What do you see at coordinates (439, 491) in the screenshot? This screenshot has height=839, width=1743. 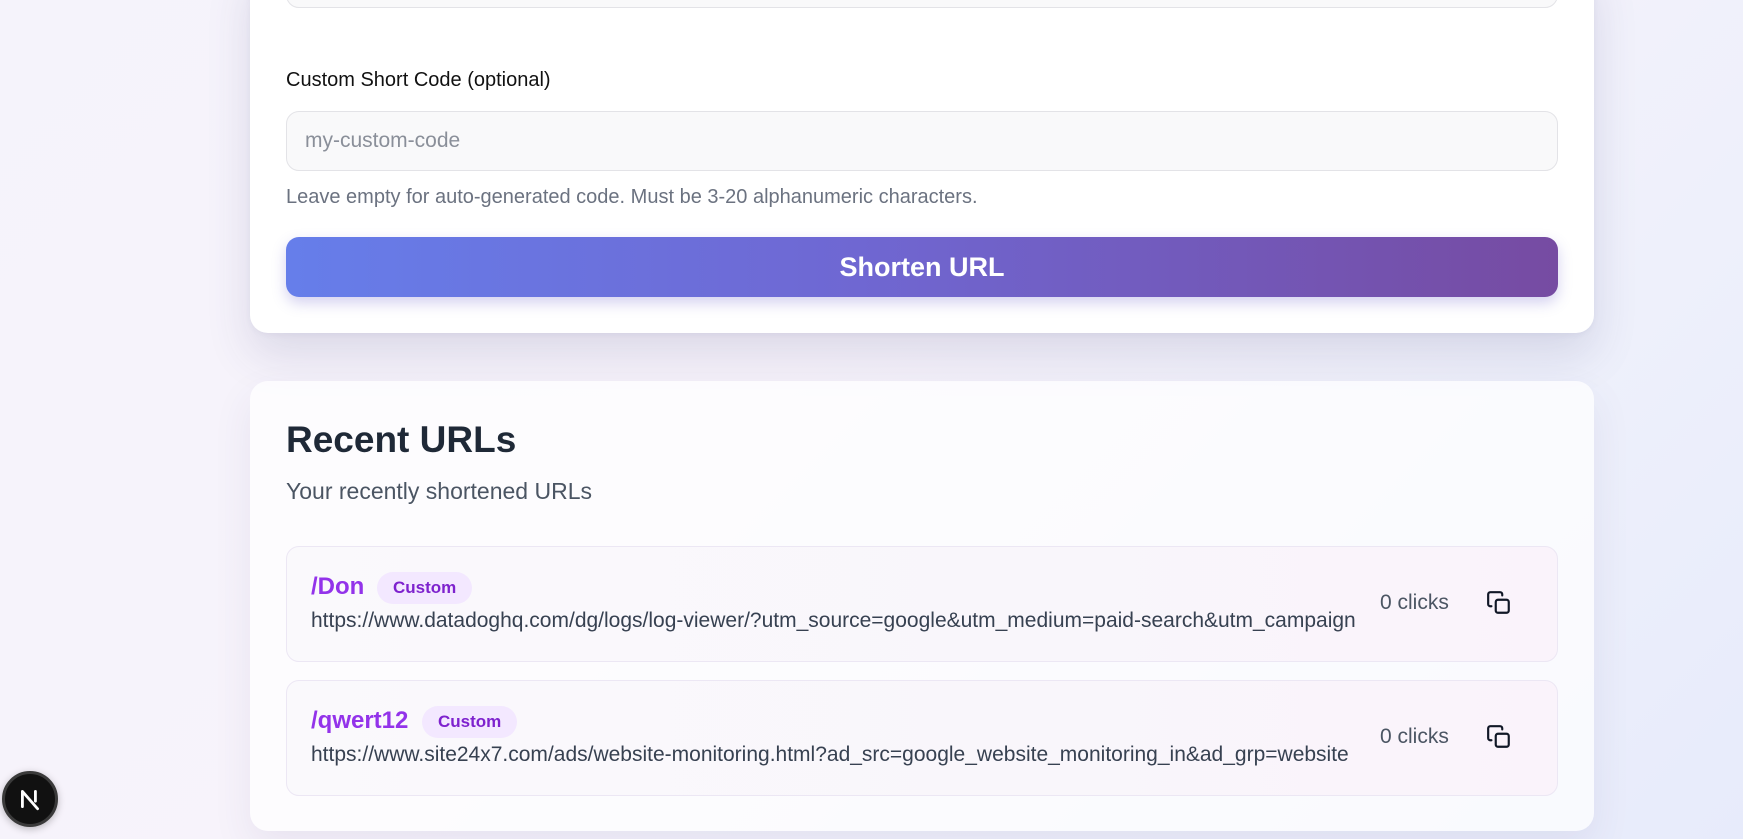 I see `recent-urls-subtitle: Your recently shortened URLs` at bounding box center [439, 491].